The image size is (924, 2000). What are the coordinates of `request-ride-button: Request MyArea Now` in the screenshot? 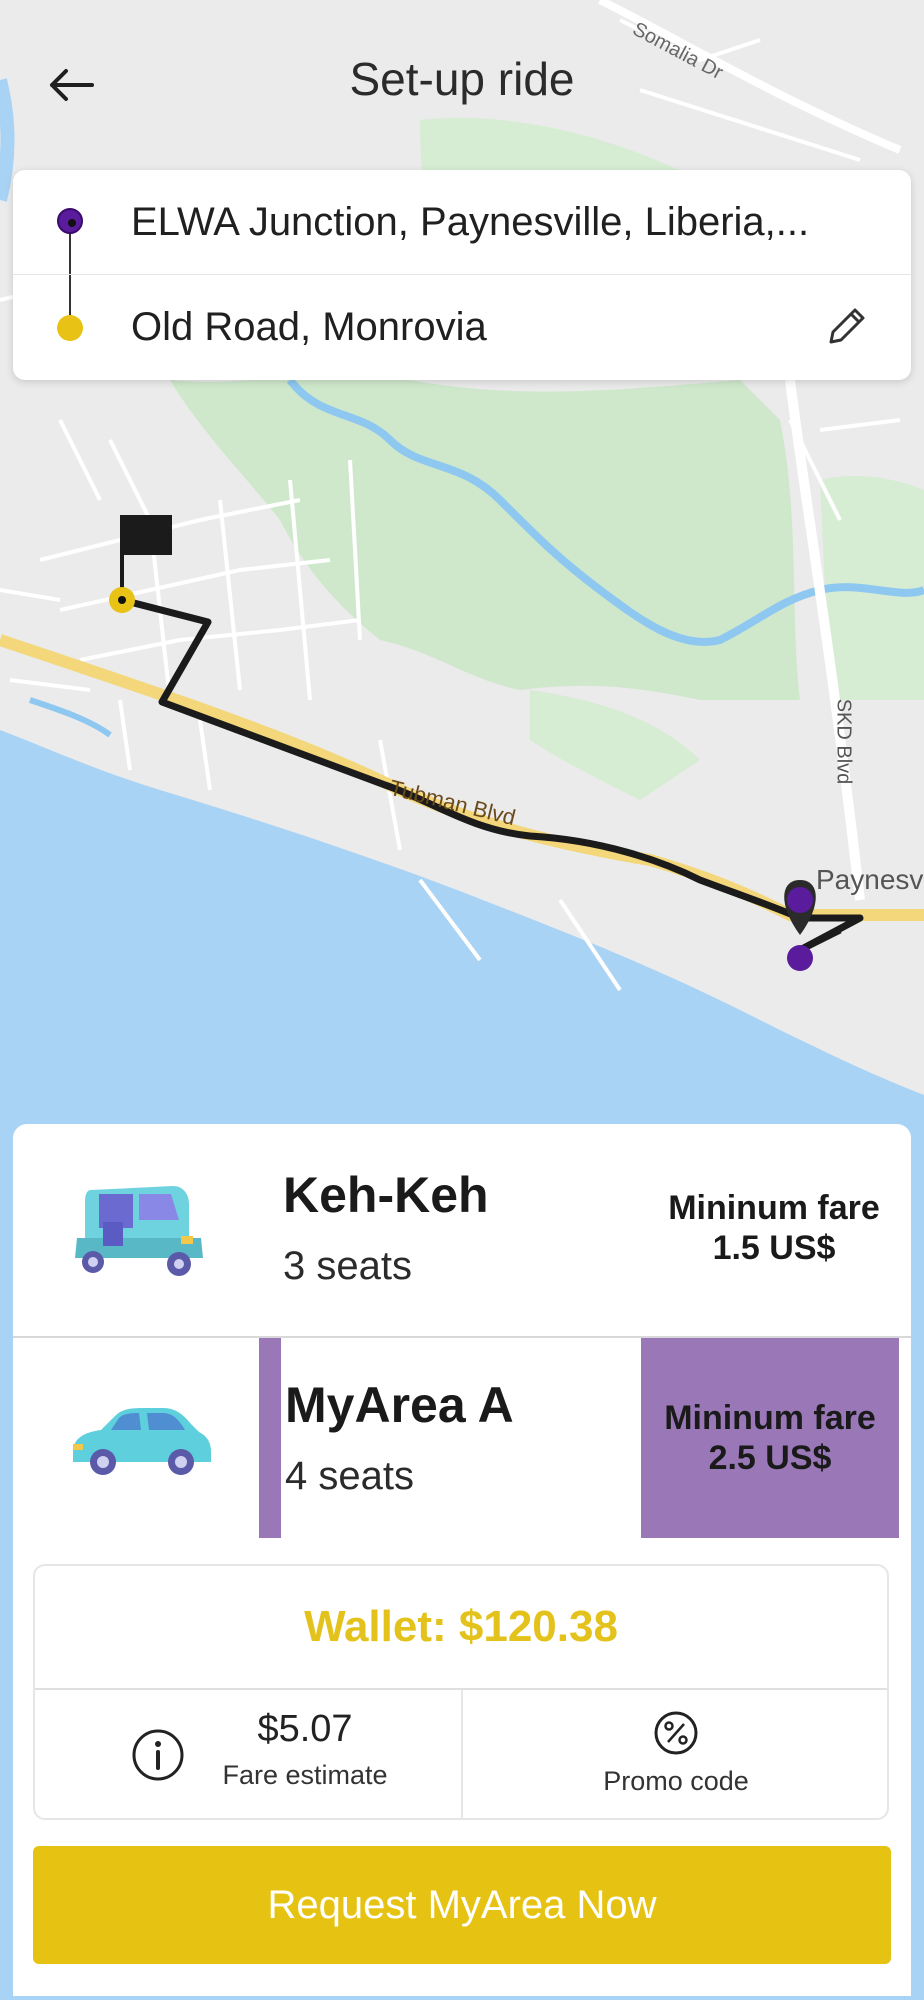 It's located at (462, 1905).